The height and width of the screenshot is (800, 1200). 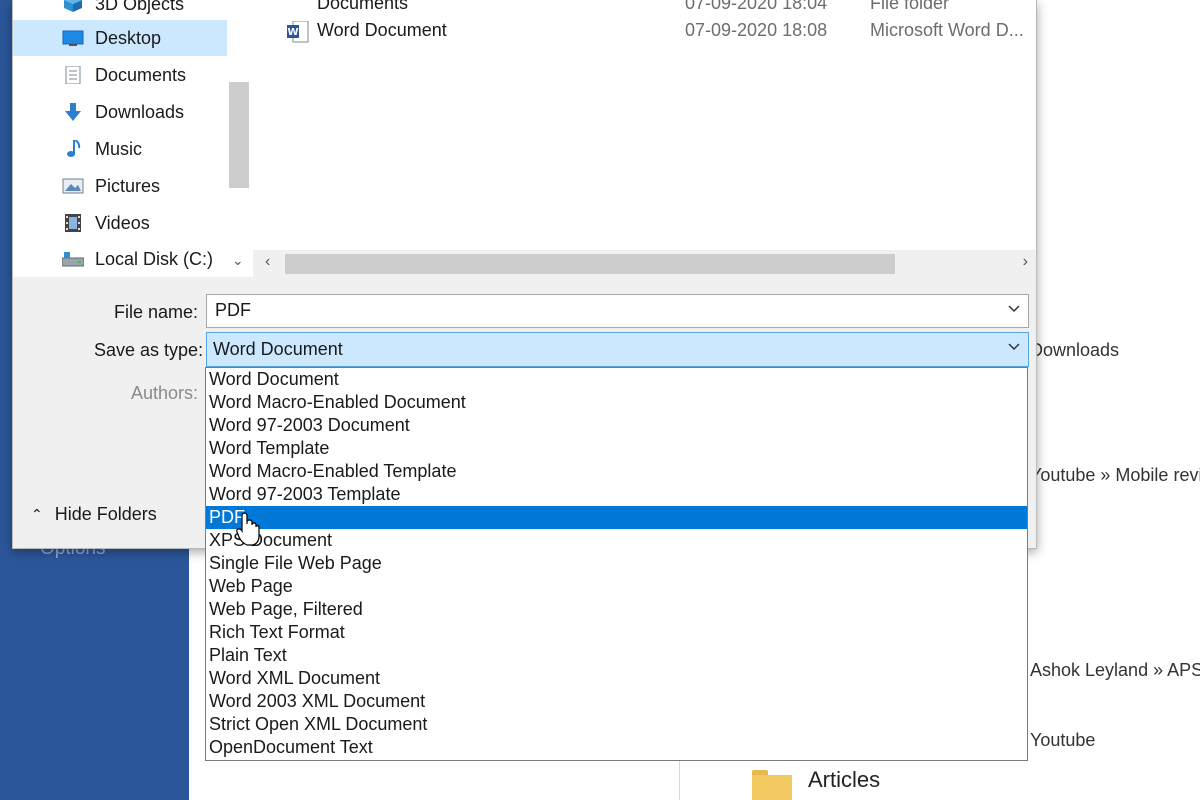 What do you see at coordinates (292, 32) in the screenshot?
I see `svg-text: W` at bounding box center [292, 32].